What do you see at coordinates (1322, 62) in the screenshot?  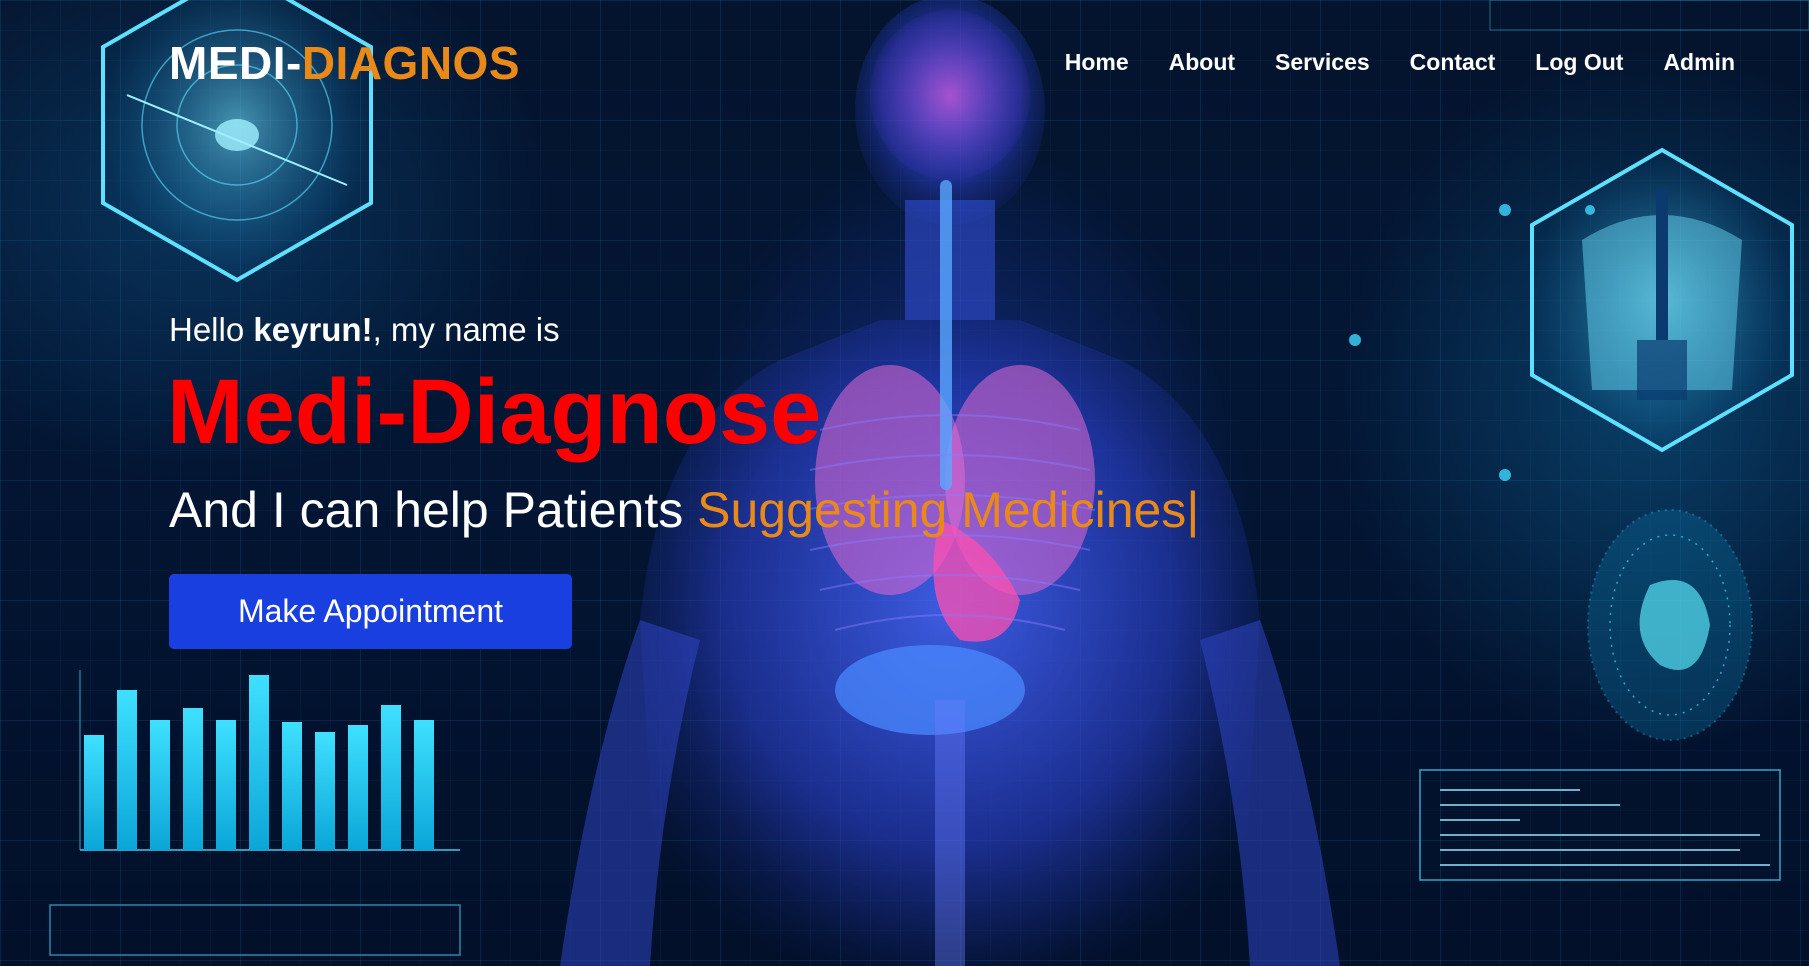 I see `nav-link-services: Services` at bounding box center [1322, 62].